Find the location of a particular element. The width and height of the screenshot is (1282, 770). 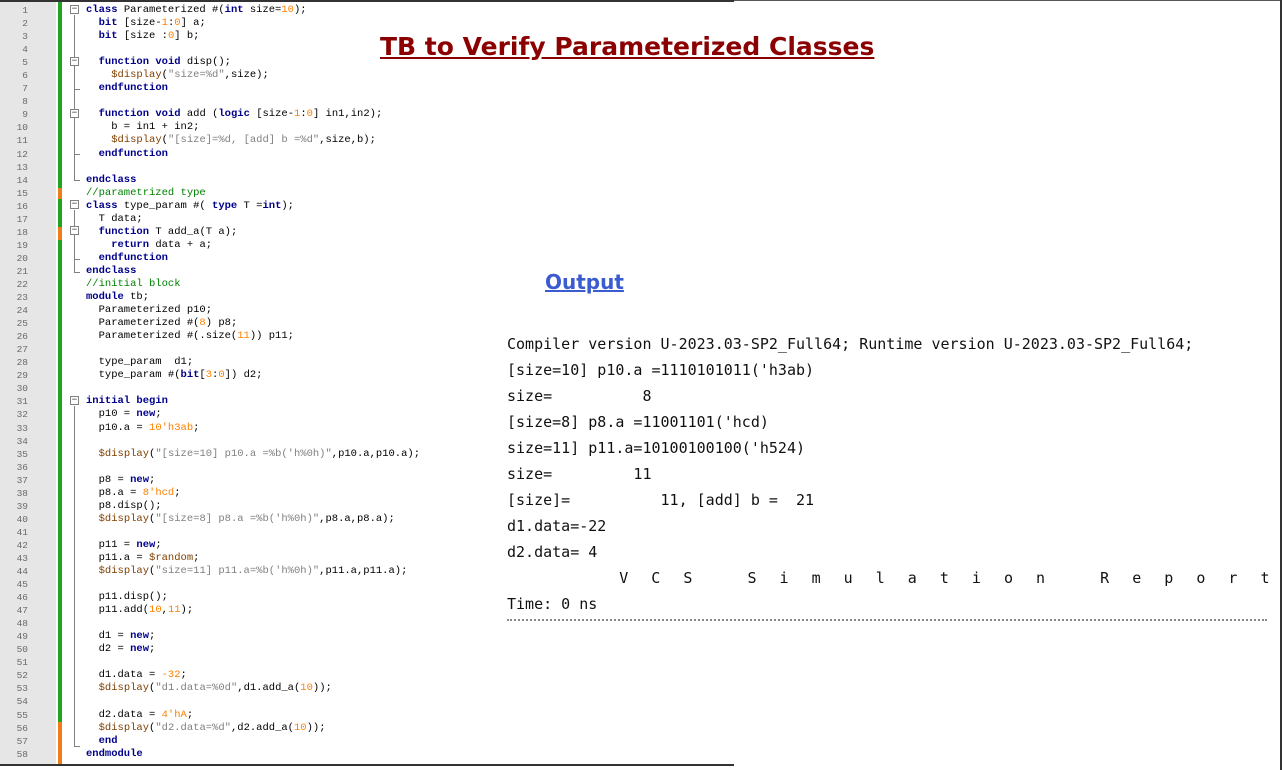

line-number: 58 is located at coordinates (22, 754).